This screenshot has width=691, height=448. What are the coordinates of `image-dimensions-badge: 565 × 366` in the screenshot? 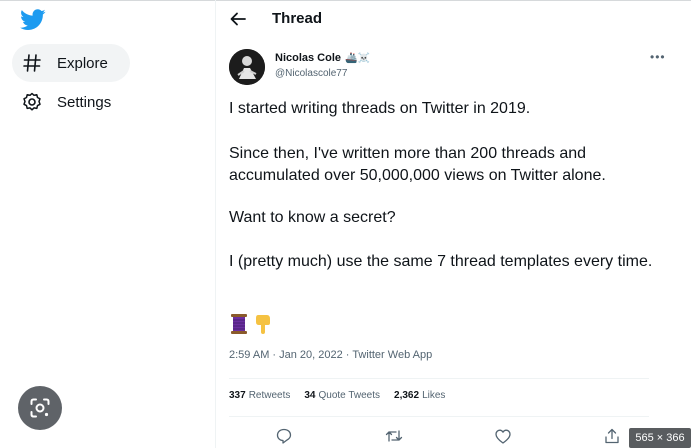 It's located at (660, 438).